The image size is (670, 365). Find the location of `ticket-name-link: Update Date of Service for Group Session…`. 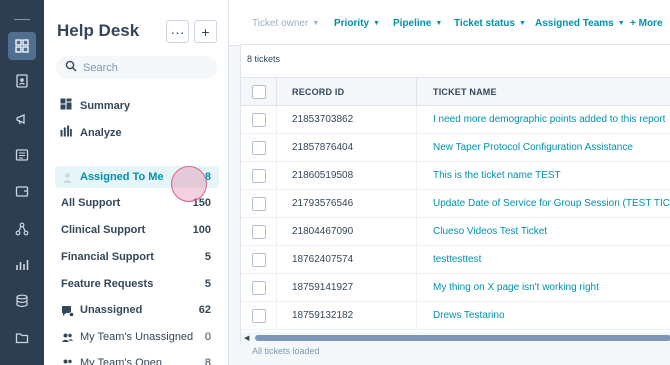

ticket-name-link: Update Date of Service for Group Session… is located at coordinates (551, 203).